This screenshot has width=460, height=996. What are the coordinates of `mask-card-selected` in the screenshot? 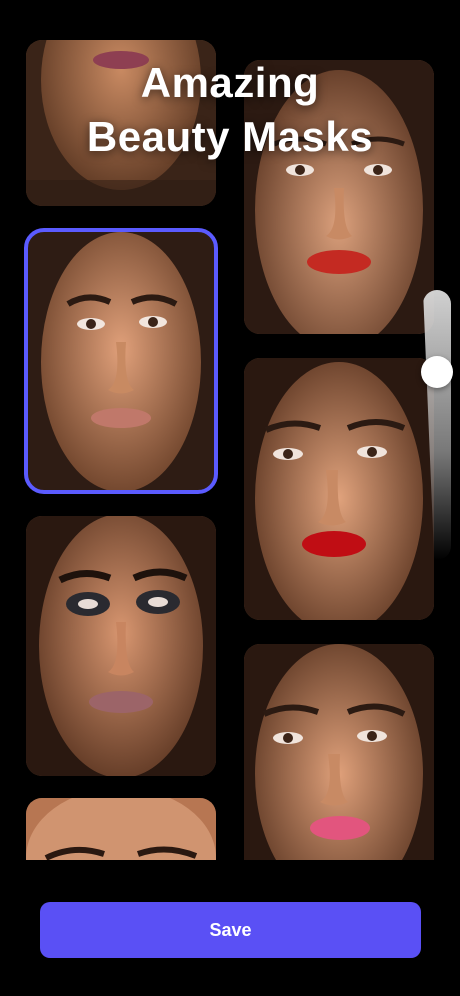 It's located at (121, 361).